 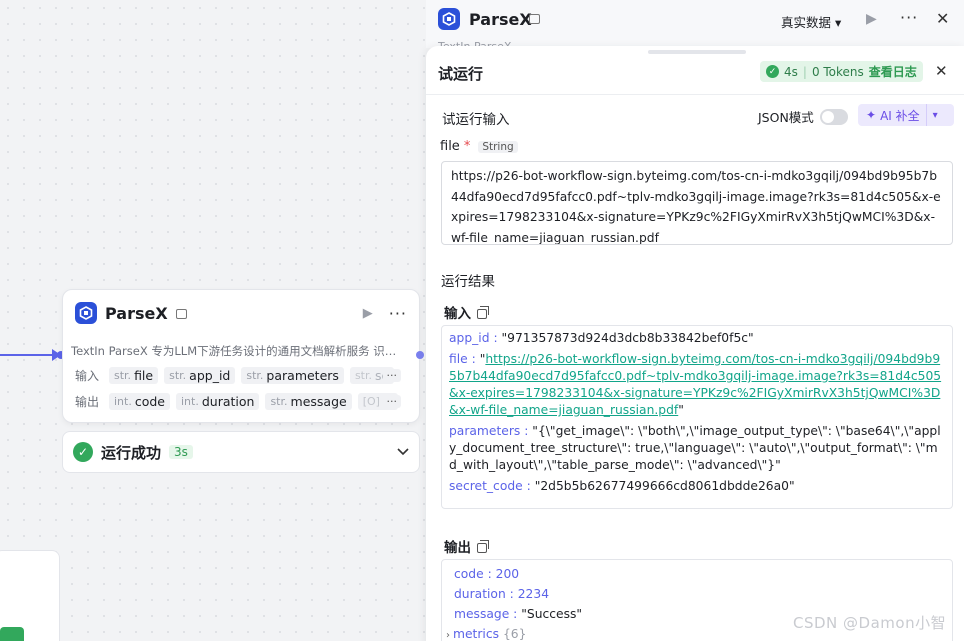 I want to click on run-time-badge: 3s, so click(x=181, y=452).